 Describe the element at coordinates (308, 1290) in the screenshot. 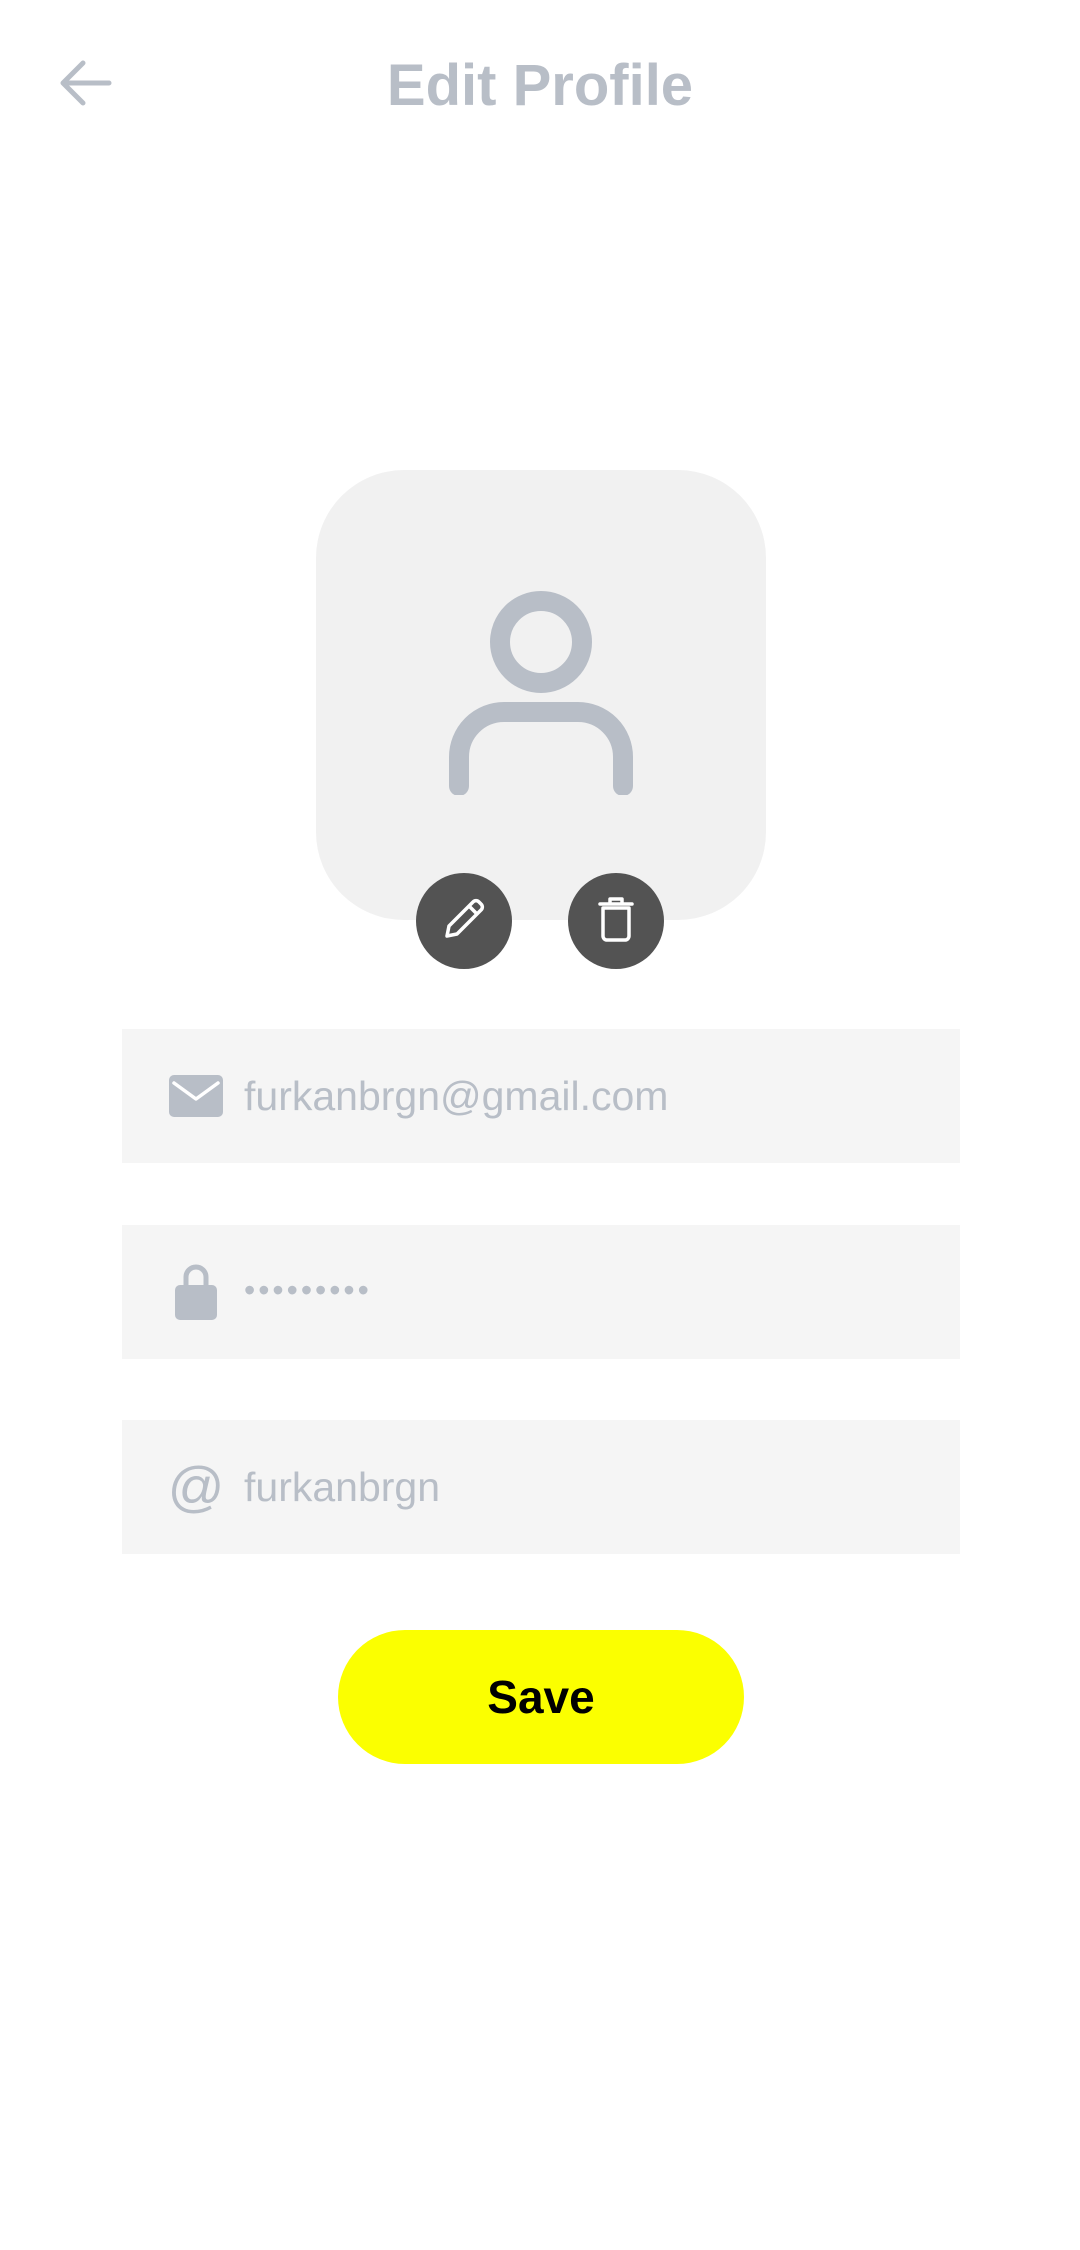

I see `password-value: •••••••••` at that location.